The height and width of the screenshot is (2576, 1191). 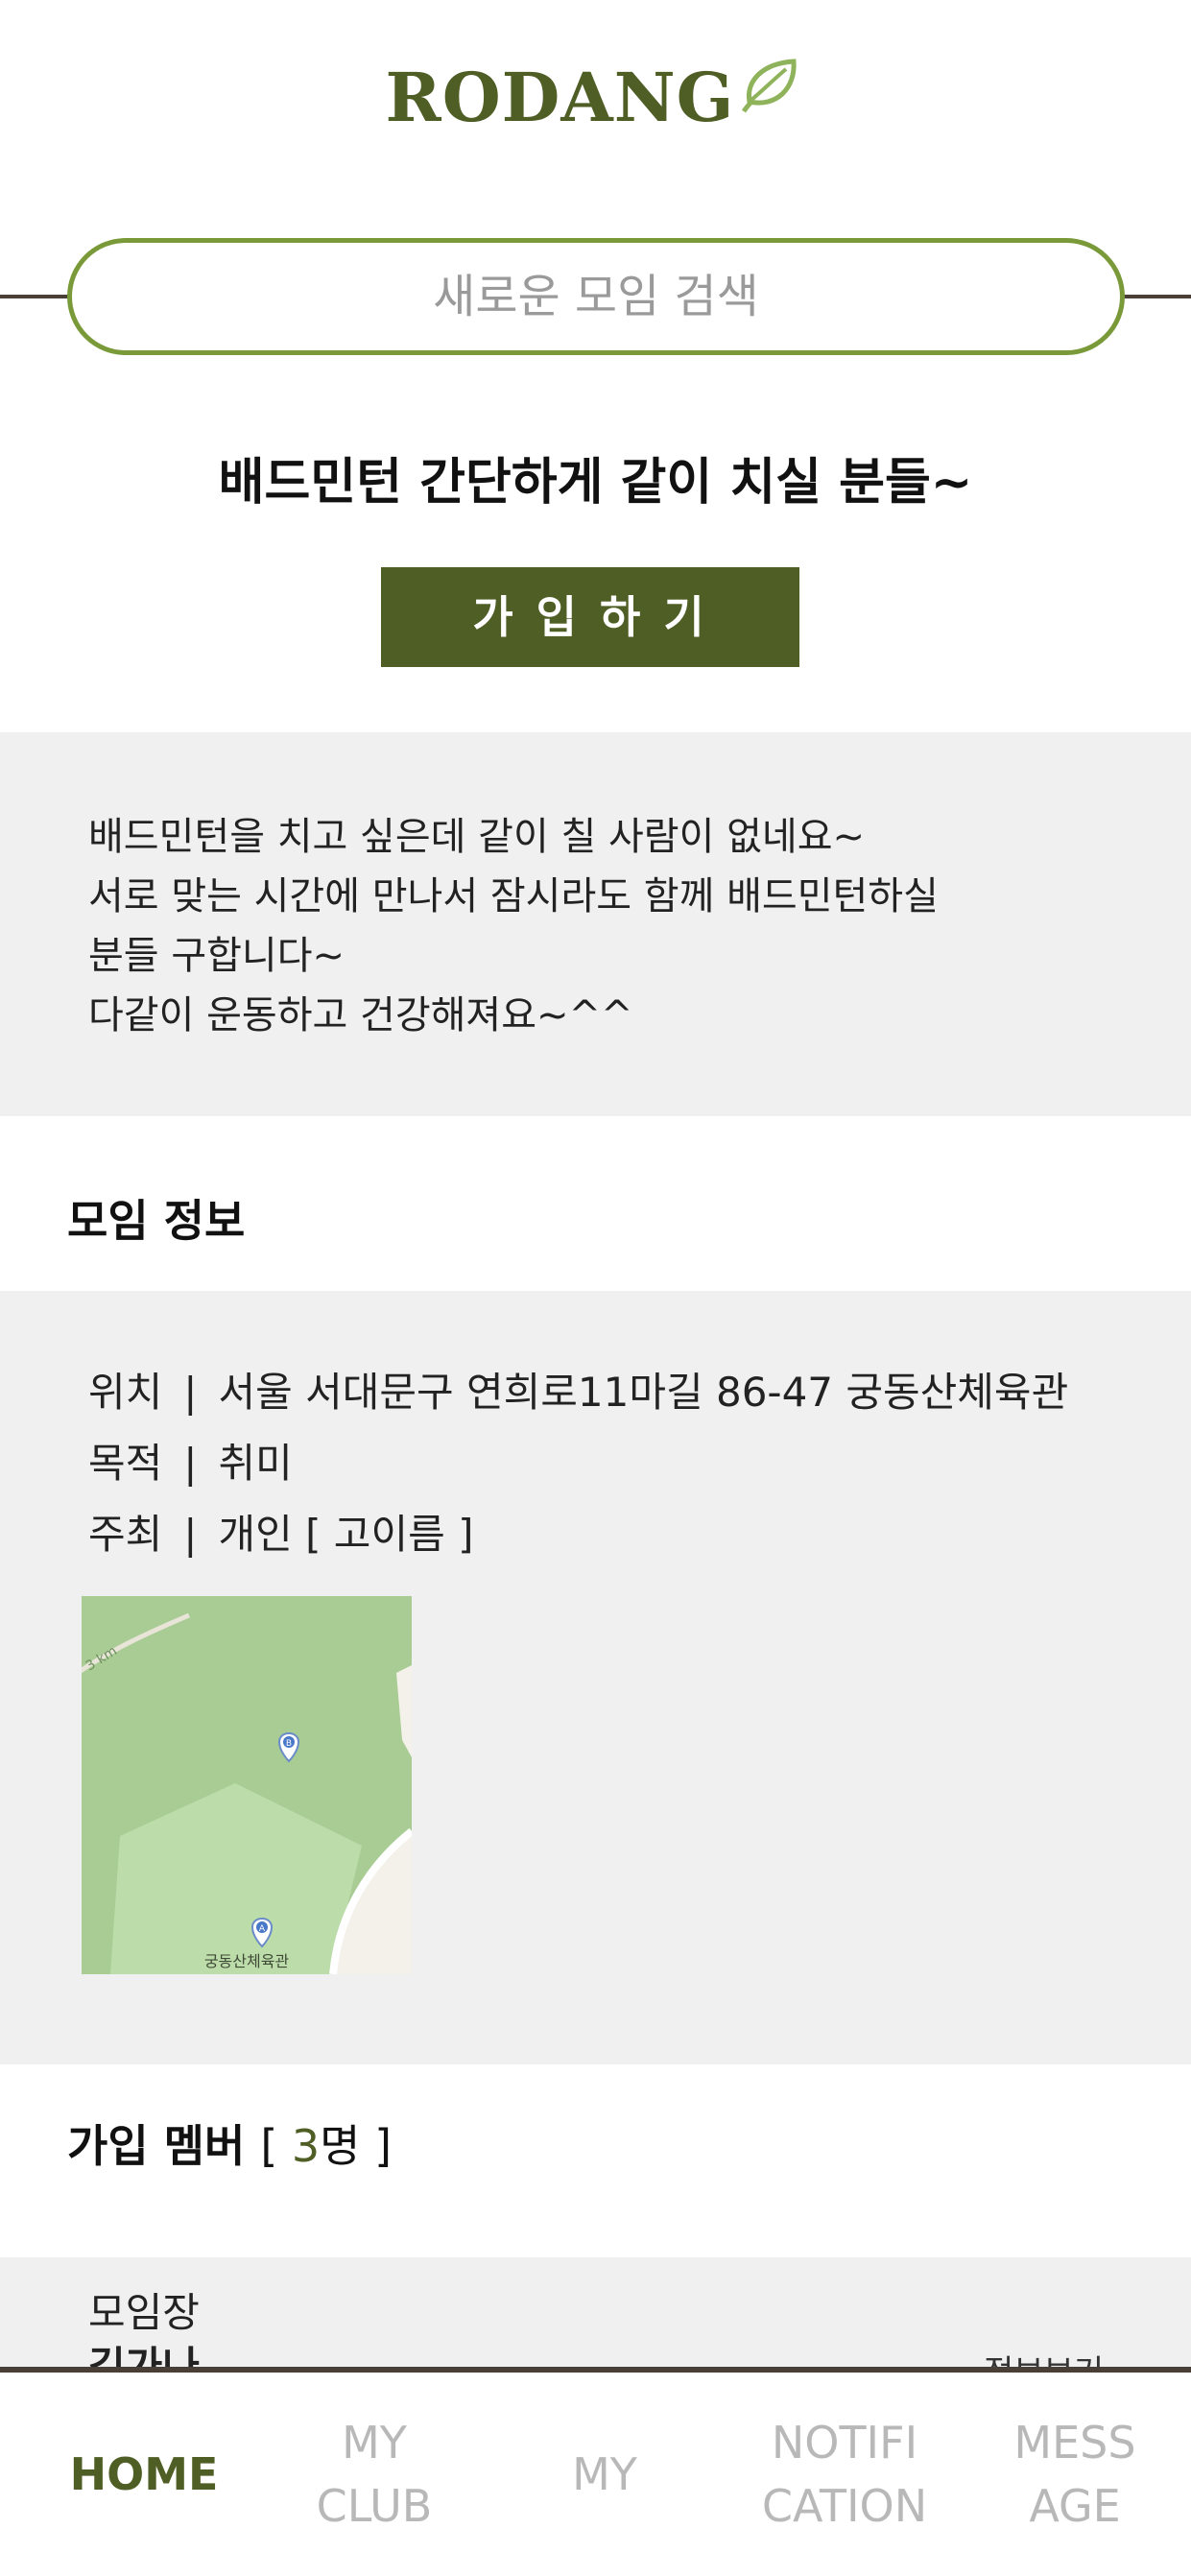 I want to click on tab-label: NOTIFI CATION, so click(x=844, y=2474).